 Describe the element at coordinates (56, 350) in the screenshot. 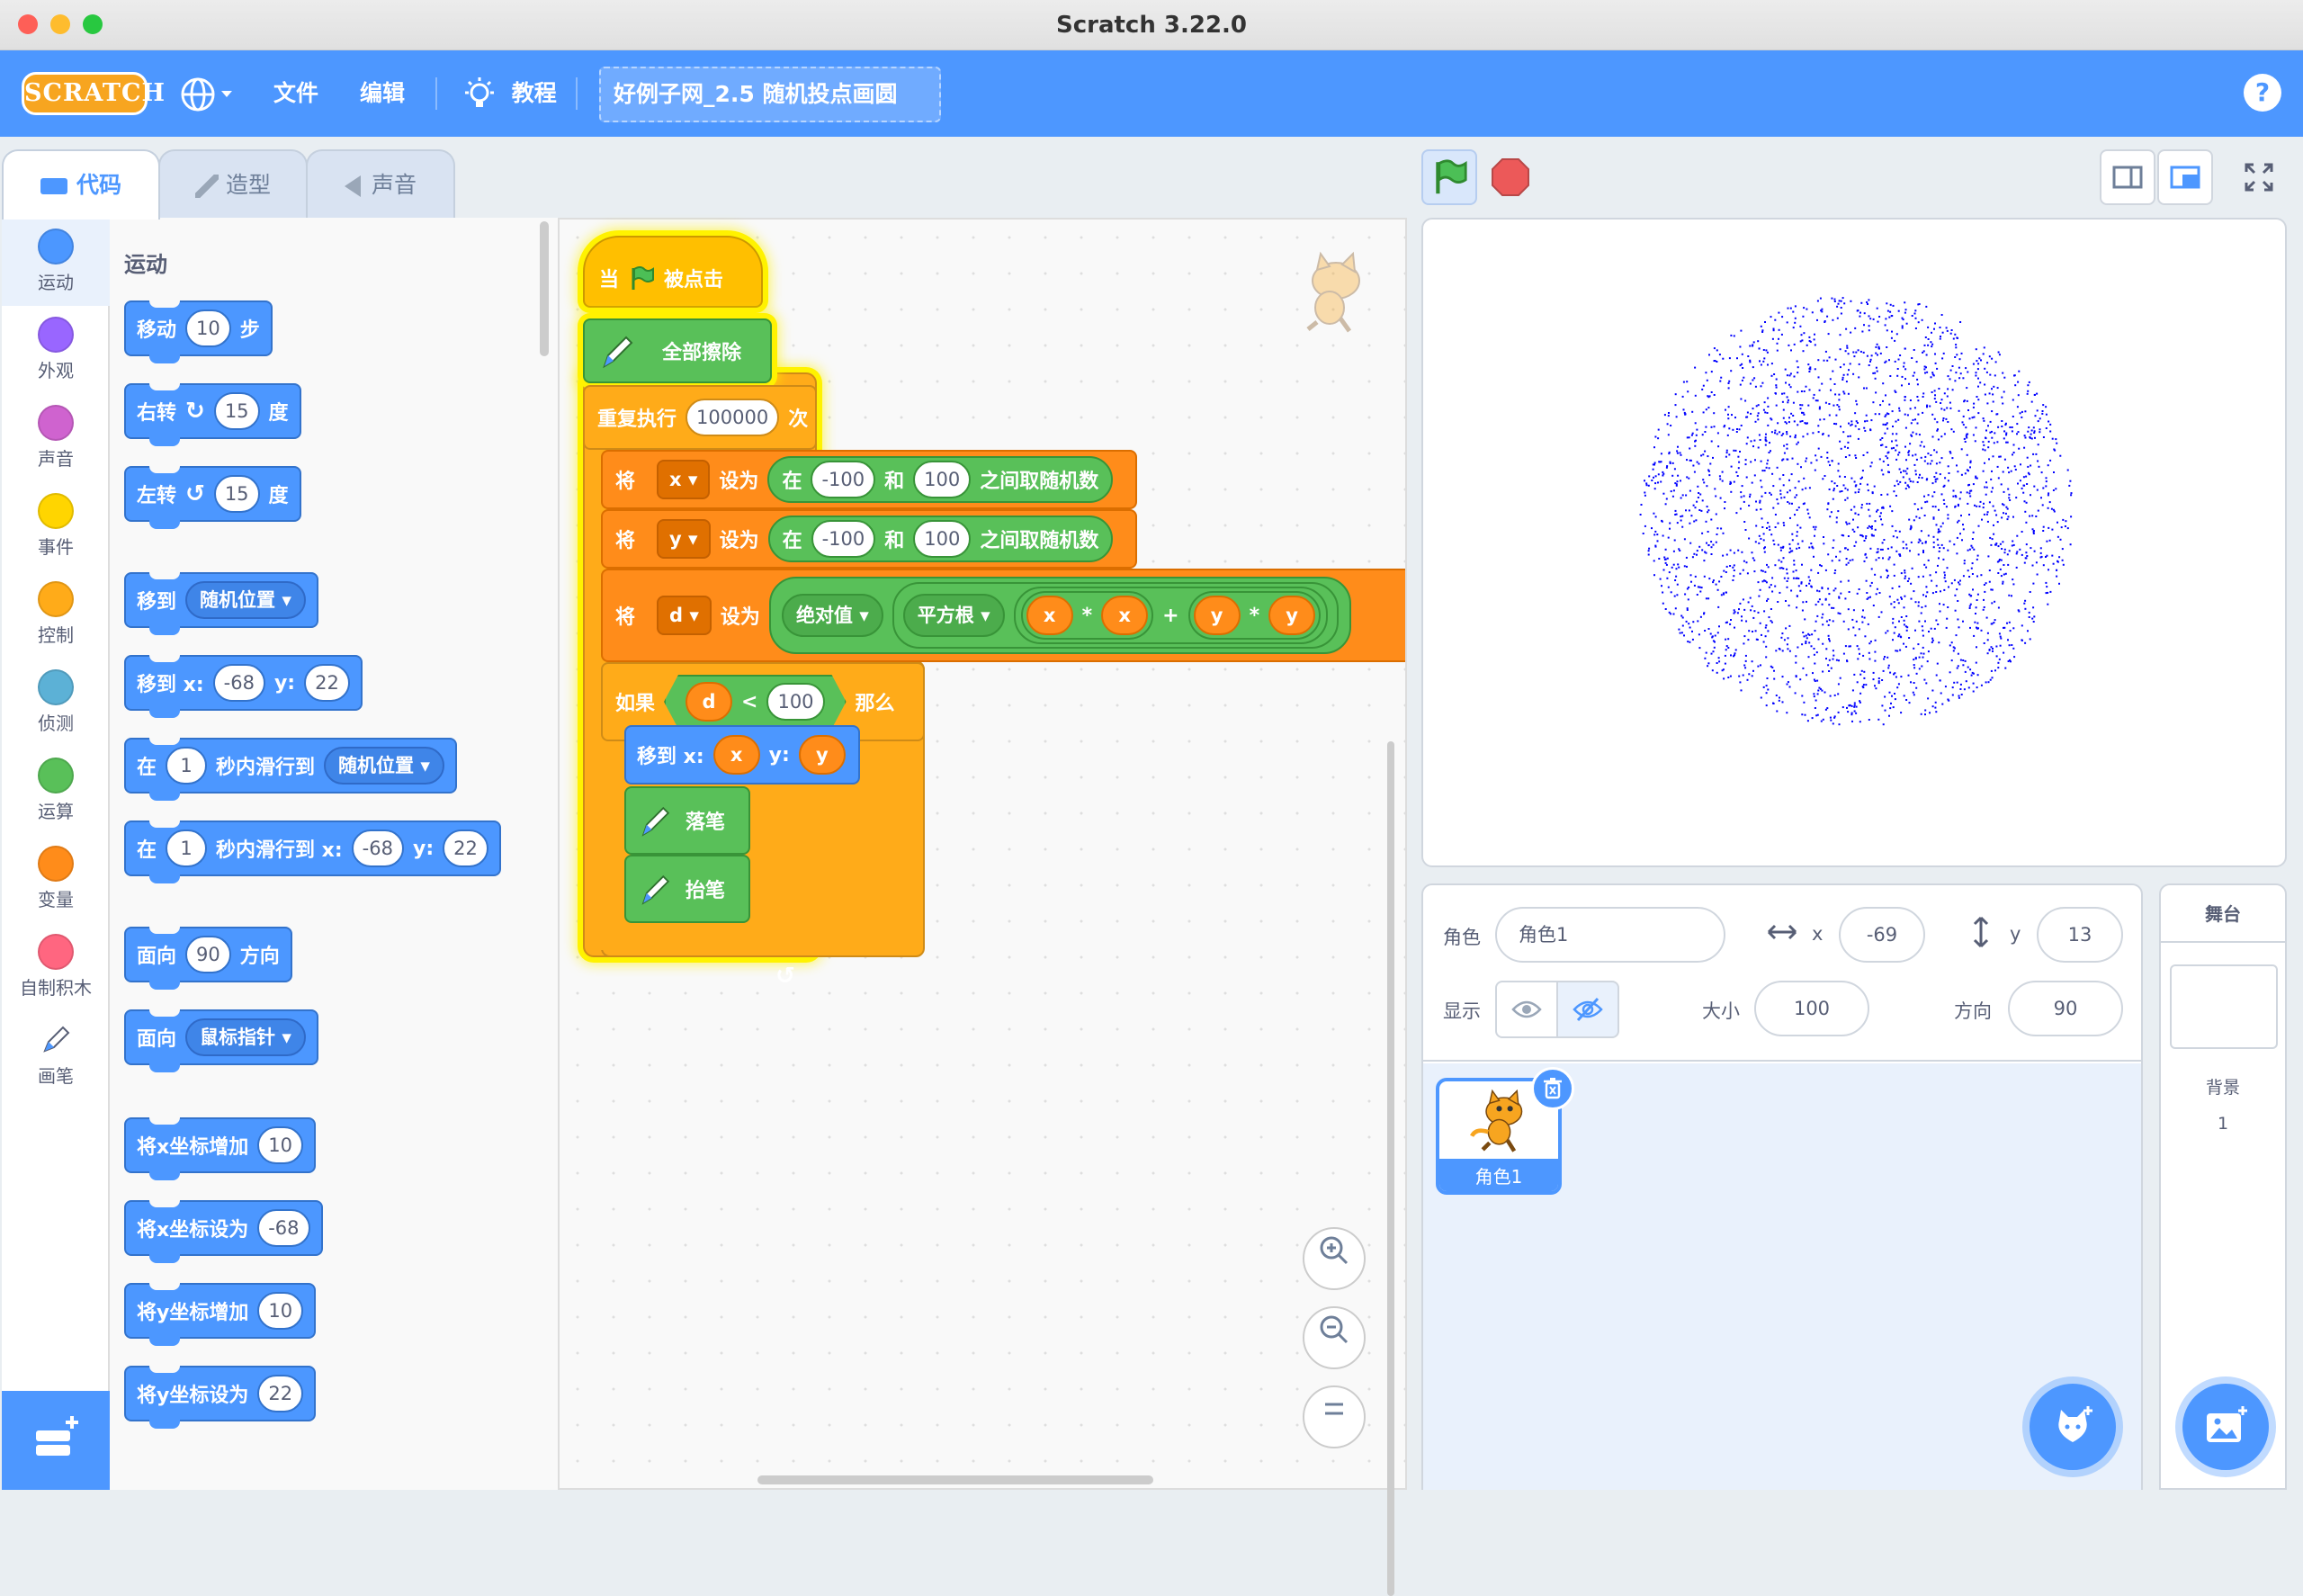

I see `category-looks: 外观` at that location.